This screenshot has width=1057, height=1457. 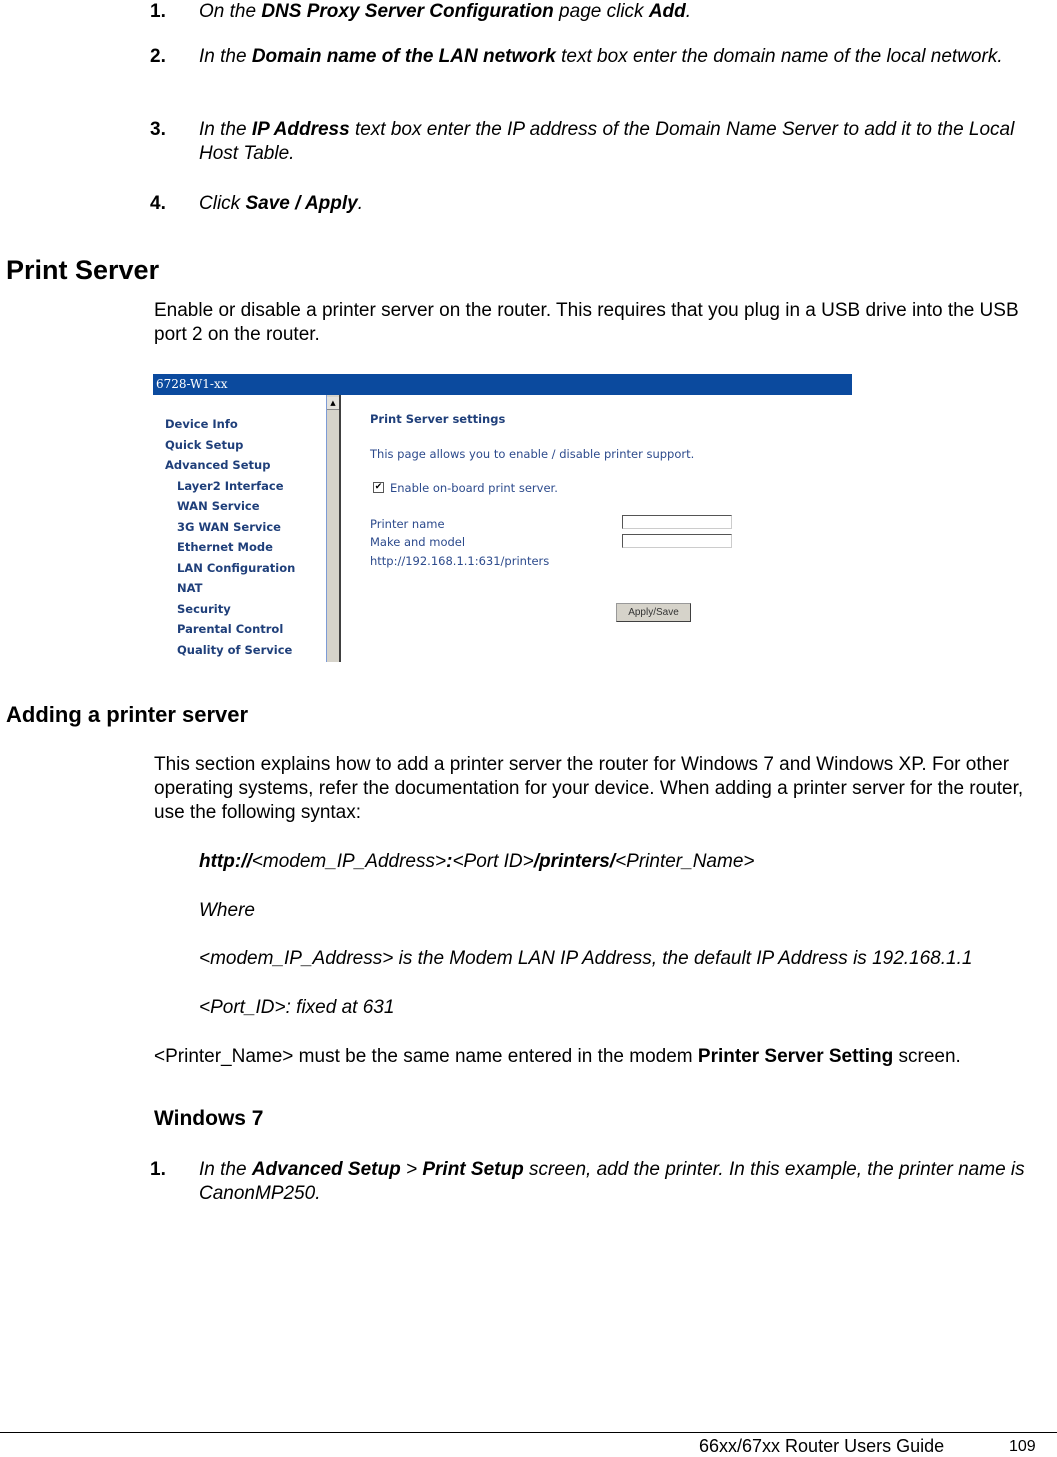 What do you see at coordinates (300, 129) in the screenshot?
I see `bold-text: IP Address` at bounding box center [300, 129].